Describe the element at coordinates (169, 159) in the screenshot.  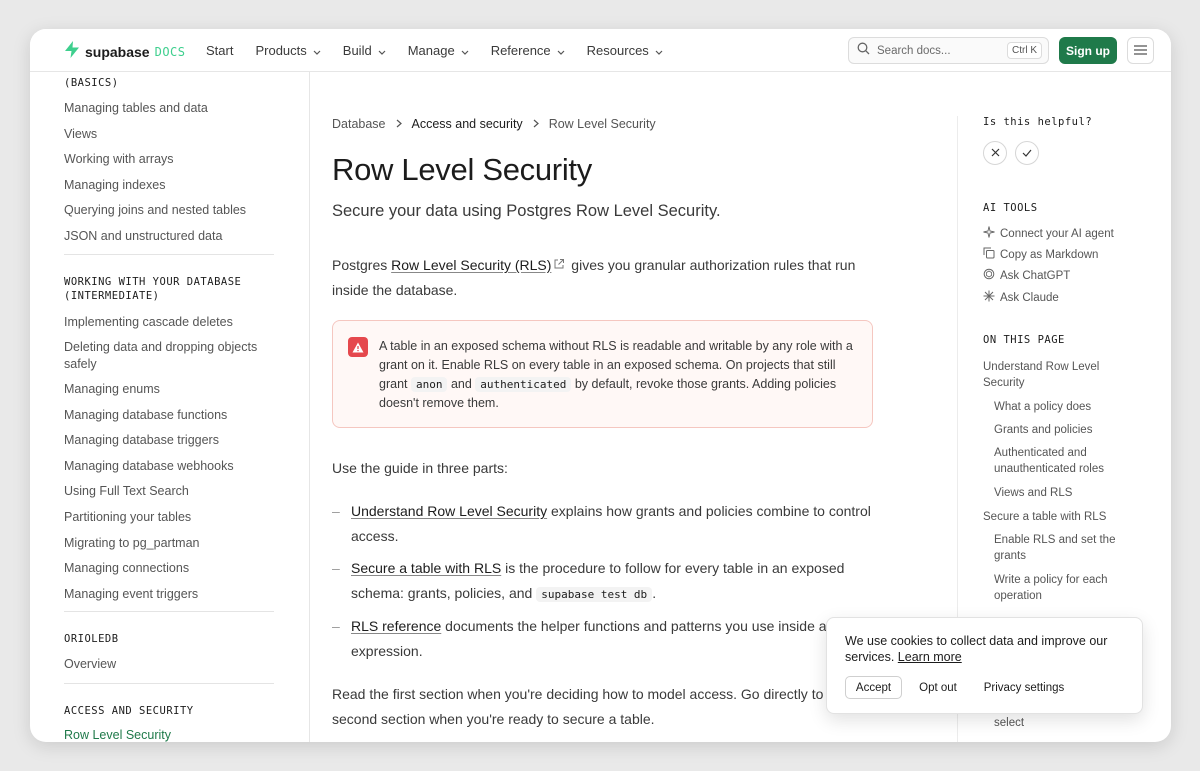
I see `sidebar-item: Working with arrays` at that location.